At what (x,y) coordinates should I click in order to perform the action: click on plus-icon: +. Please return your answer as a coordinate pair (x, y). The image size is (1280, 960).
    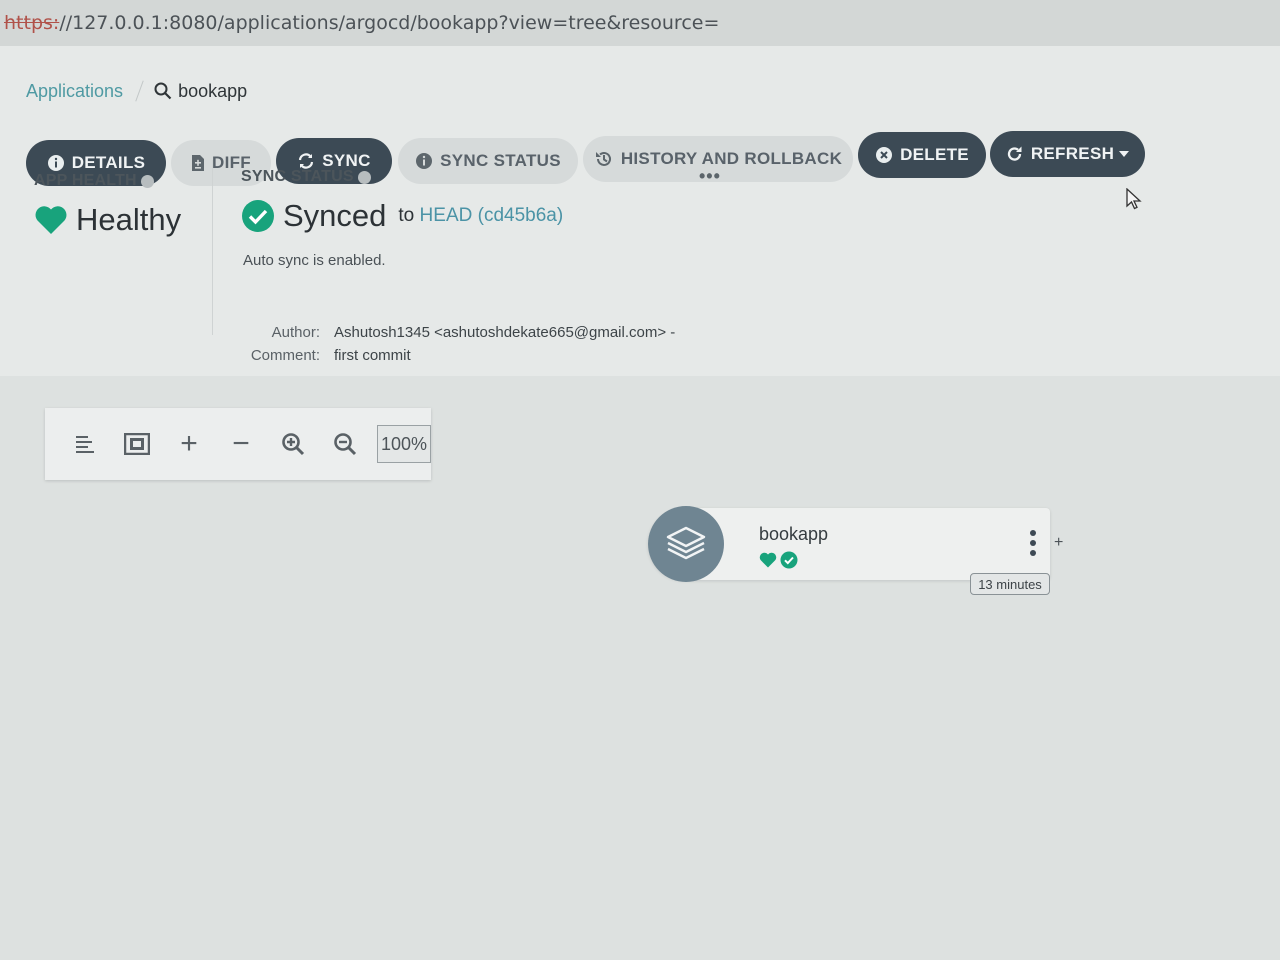
    Looking at the image, I should click on (189, 444).